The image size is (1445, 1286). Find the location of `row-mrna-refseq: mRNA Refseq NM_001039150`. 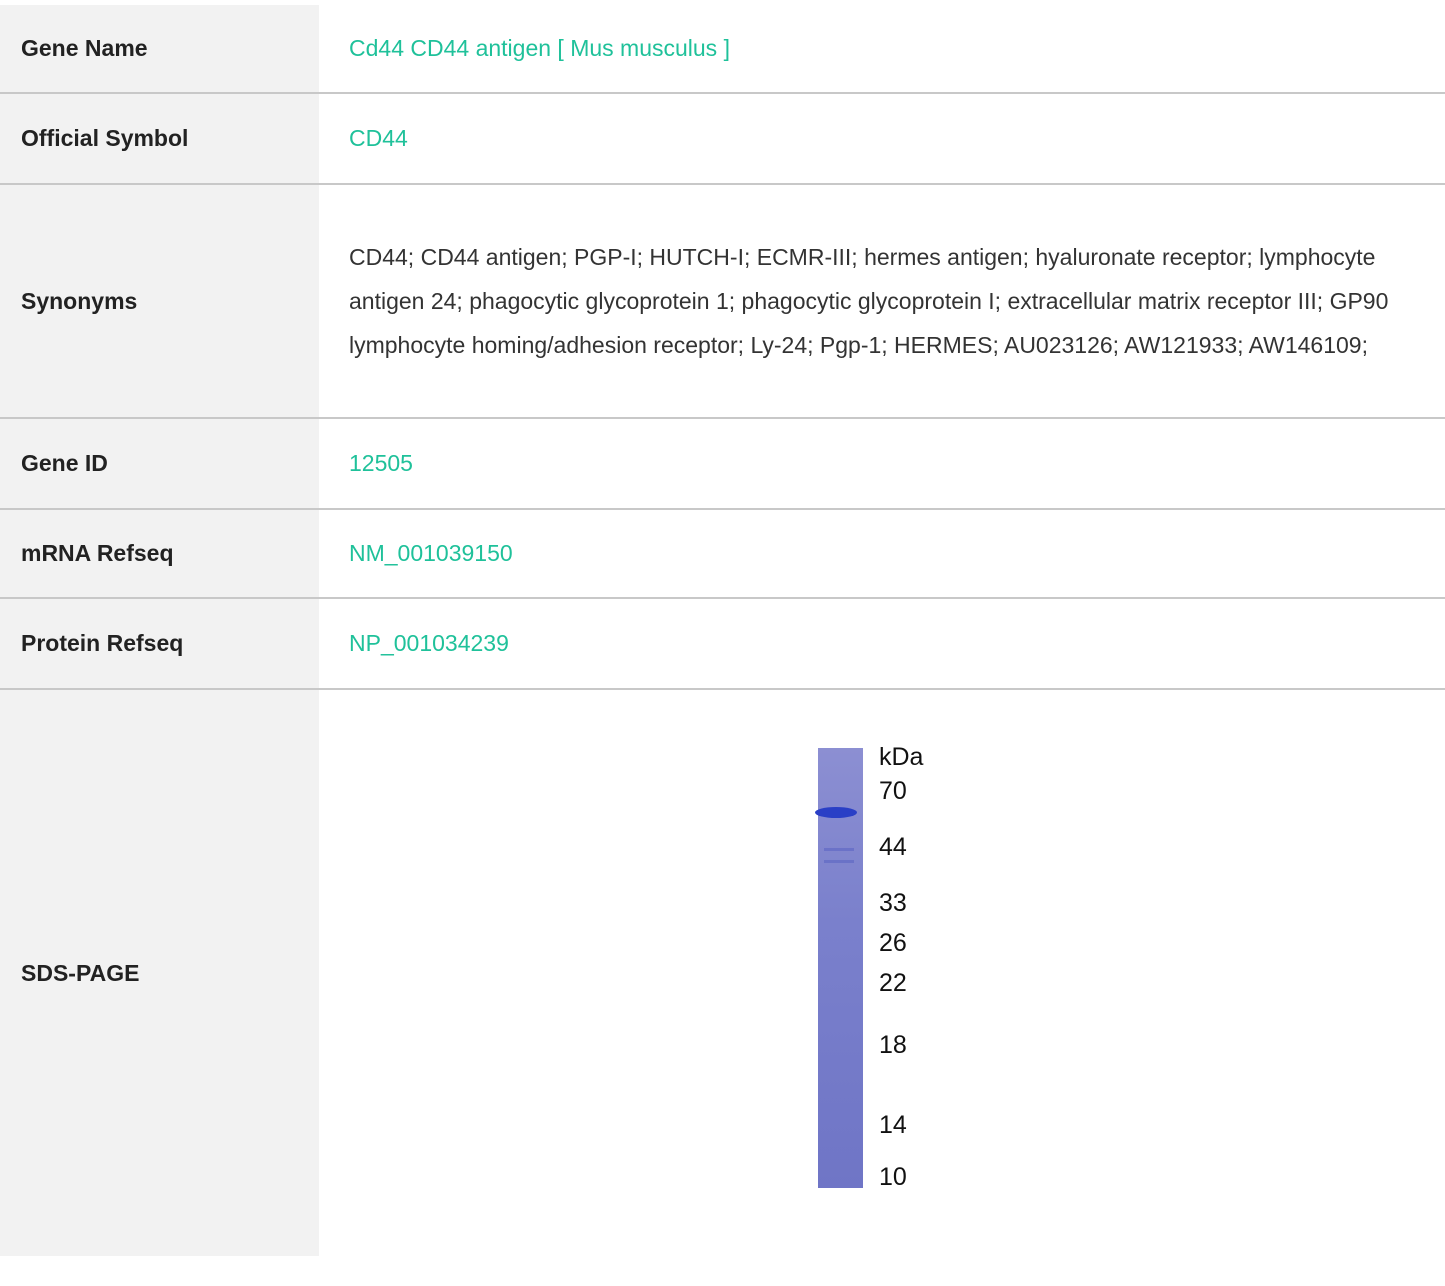

row-mrna-refseq: mRNA Refseq NM_001039150 is located at coordinates (722, 554).